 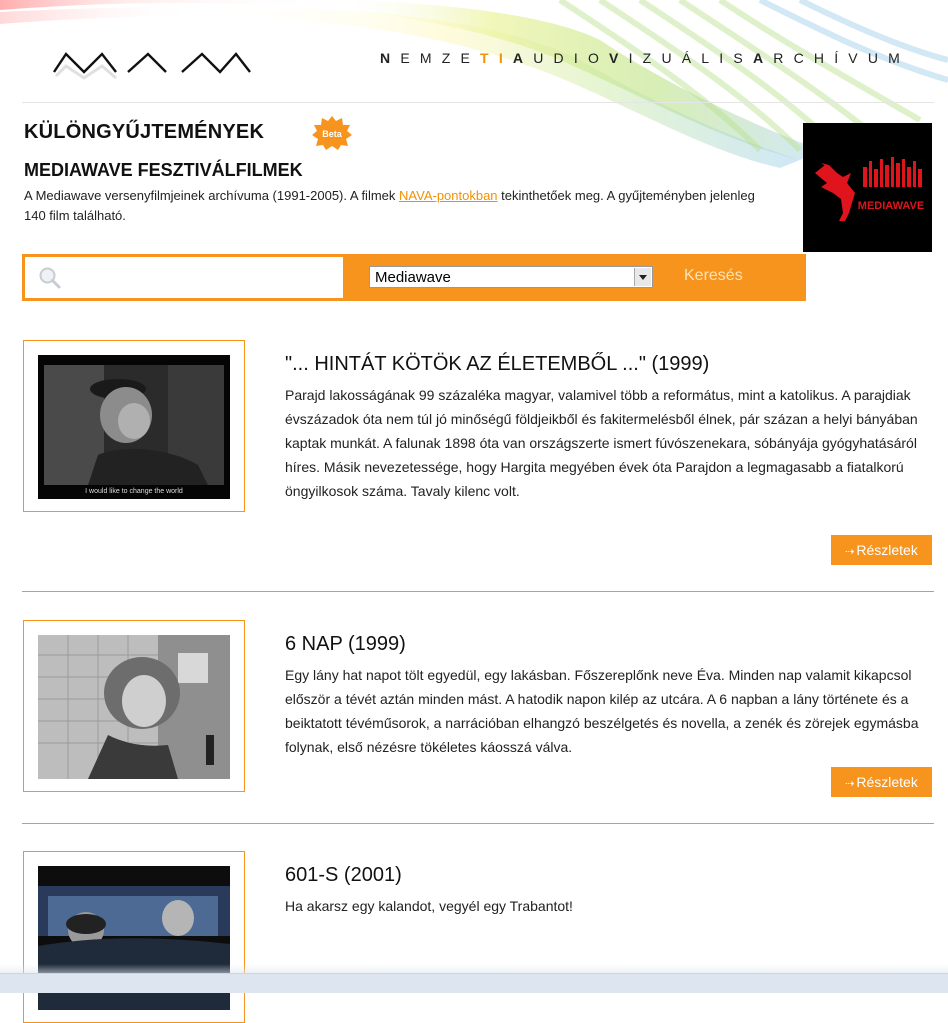 I want to click on chevron-down-icon, so click(x=642, y=277).